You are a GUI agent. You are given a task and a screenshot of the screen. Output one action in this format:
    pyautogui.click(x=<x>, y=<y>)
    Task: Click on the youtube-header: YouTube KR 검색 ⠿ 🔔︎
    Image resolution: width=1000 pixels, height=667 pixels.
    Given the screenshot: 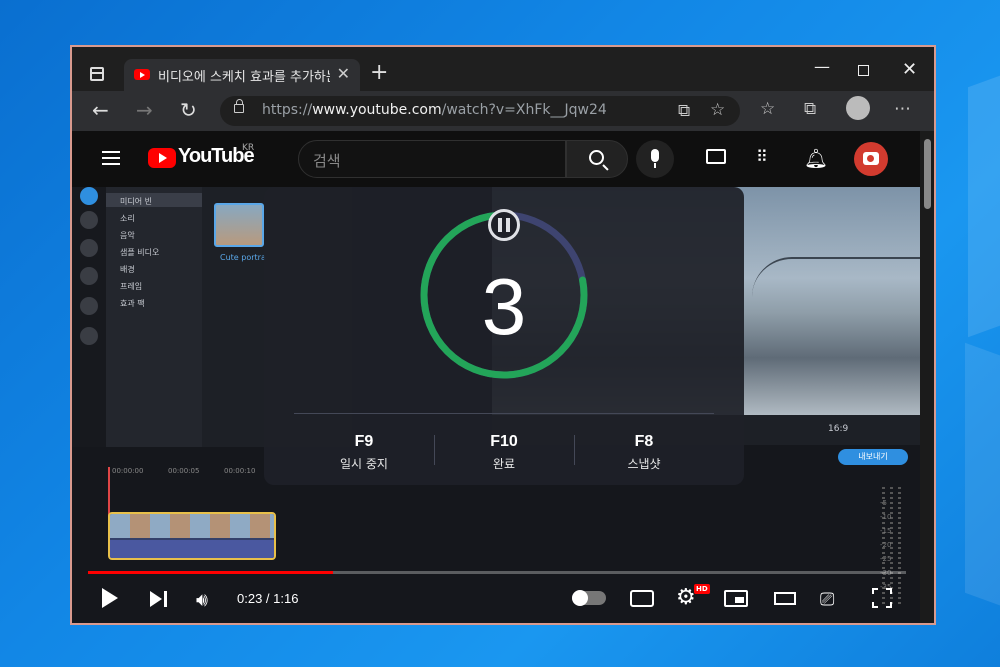 What is the action you would take?
    pyautogui.click(x=496, y=159)
    